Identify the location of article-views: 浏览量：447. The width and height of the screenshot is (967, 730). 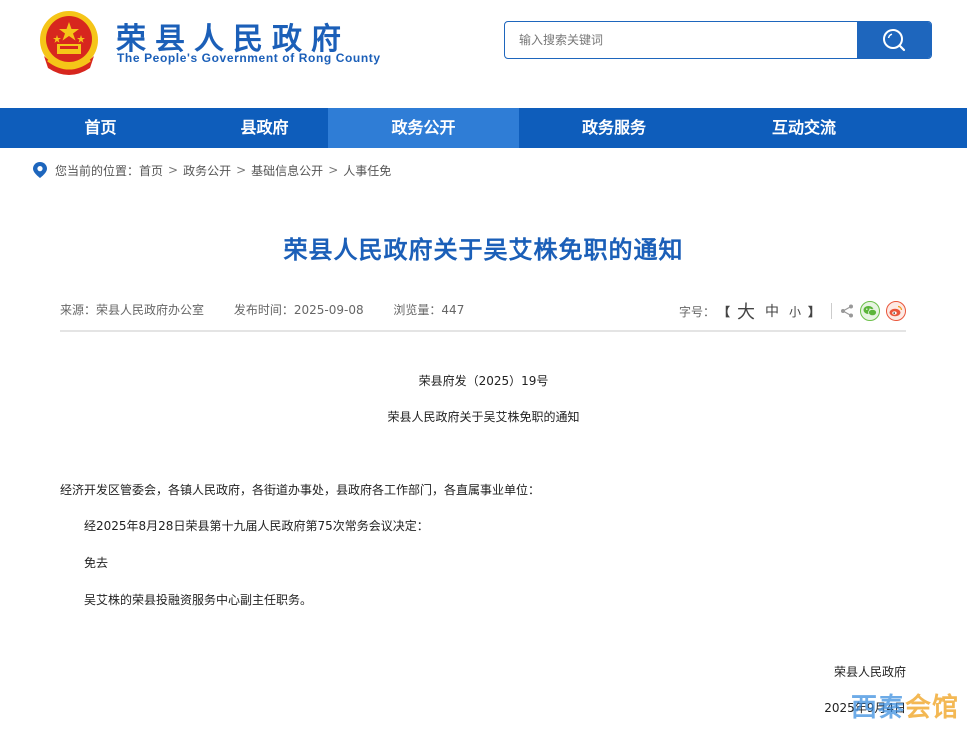
(429, 310).